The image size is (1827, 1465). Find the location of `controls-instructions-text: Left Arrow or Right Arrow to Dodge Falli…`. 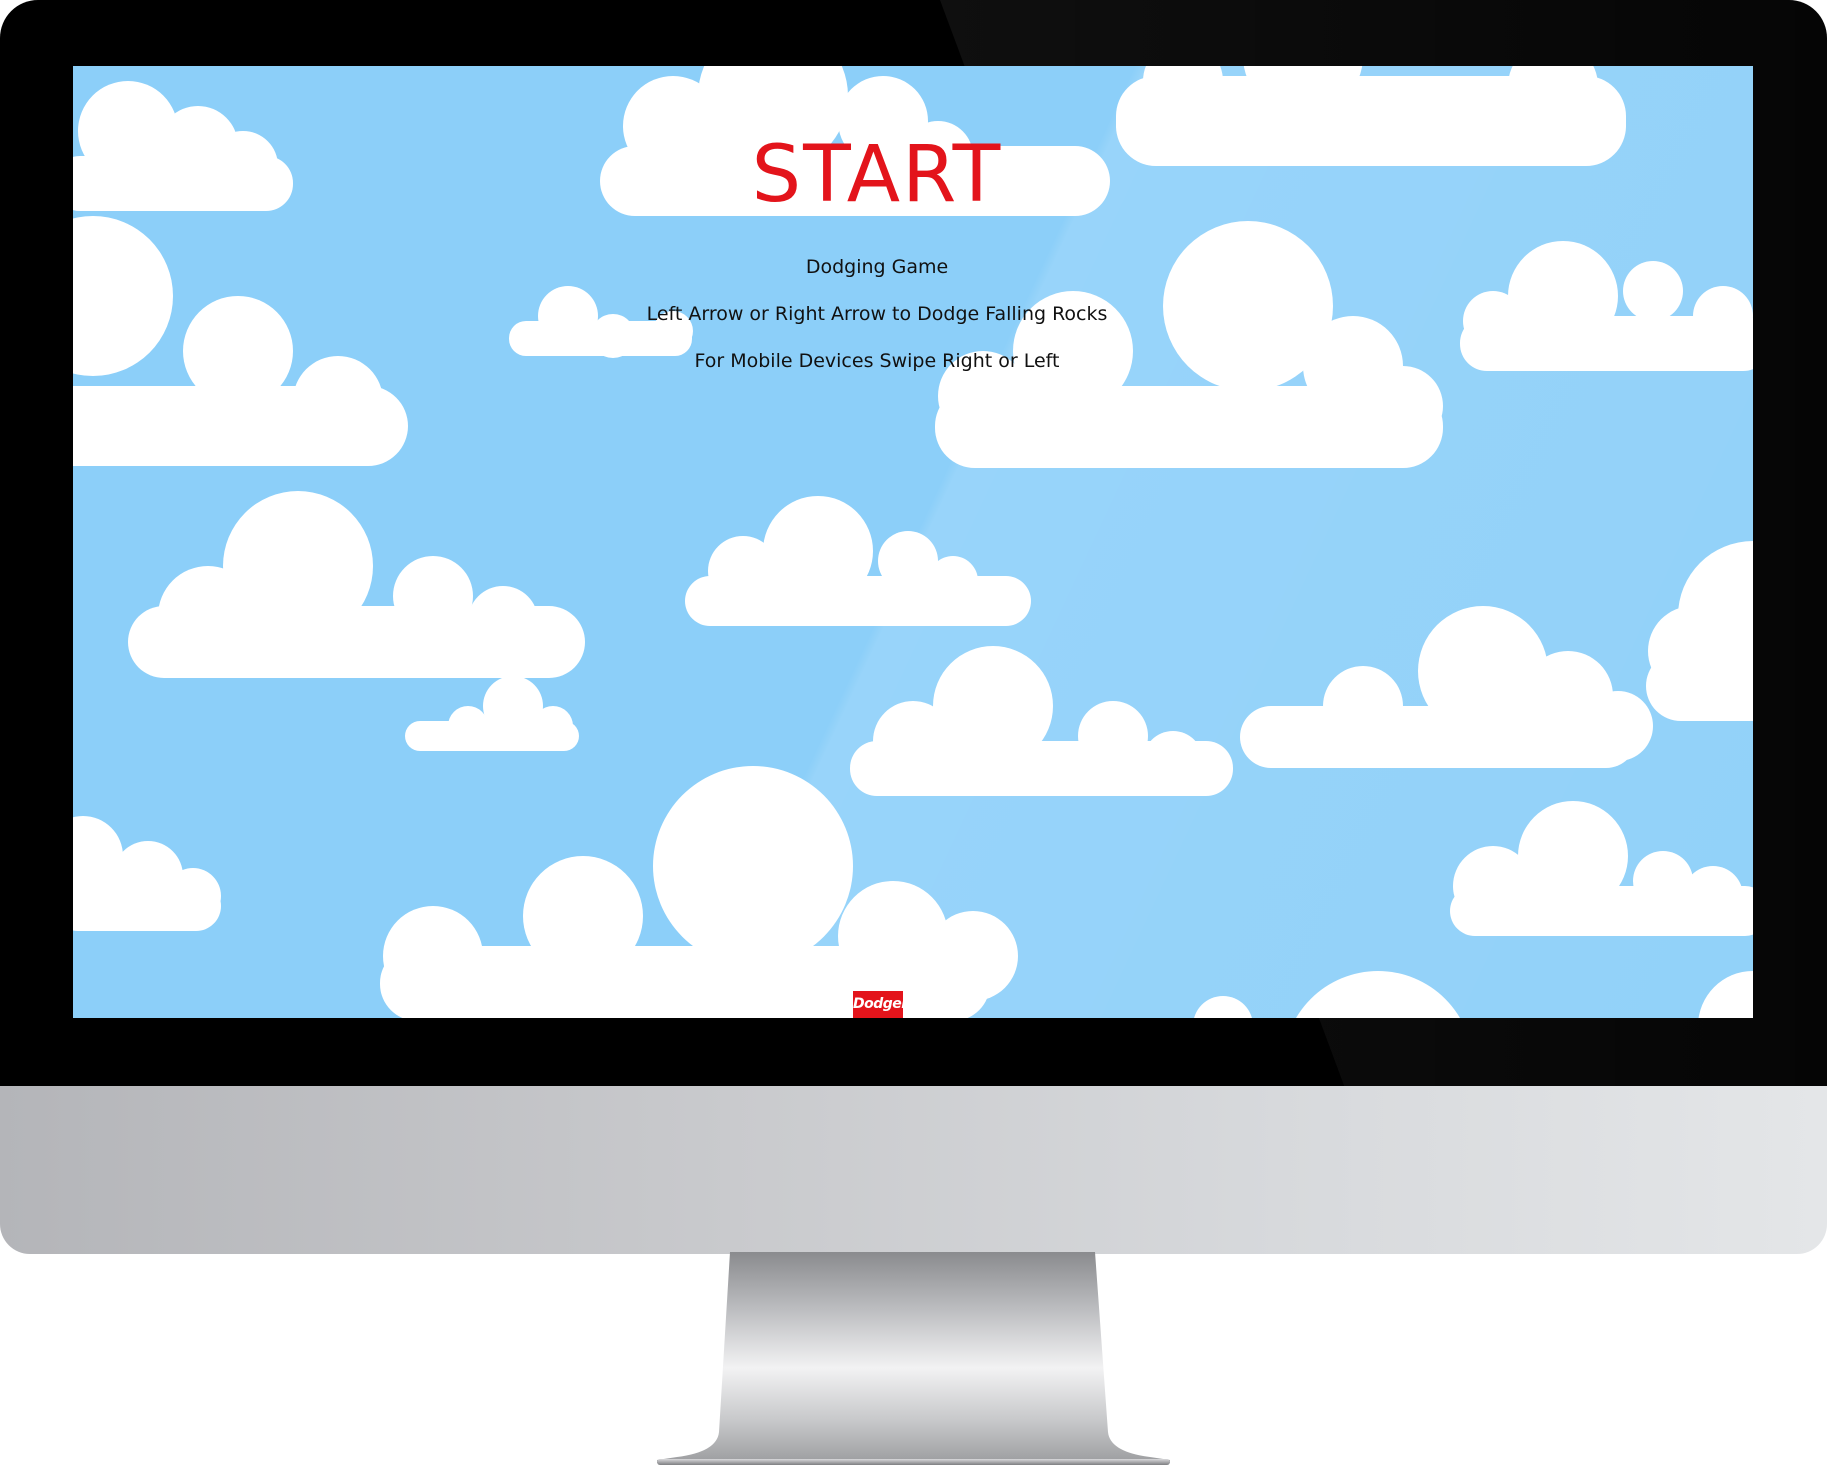

controls-instructions-text: Left Arrow or Right Arrow to Dodge Falli… is located at coordinates (877, 314).